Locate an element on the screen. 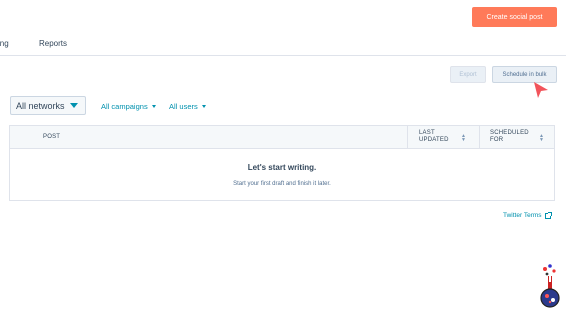  campaigns-filter: All campaigns is located at coordinates (128, 106).